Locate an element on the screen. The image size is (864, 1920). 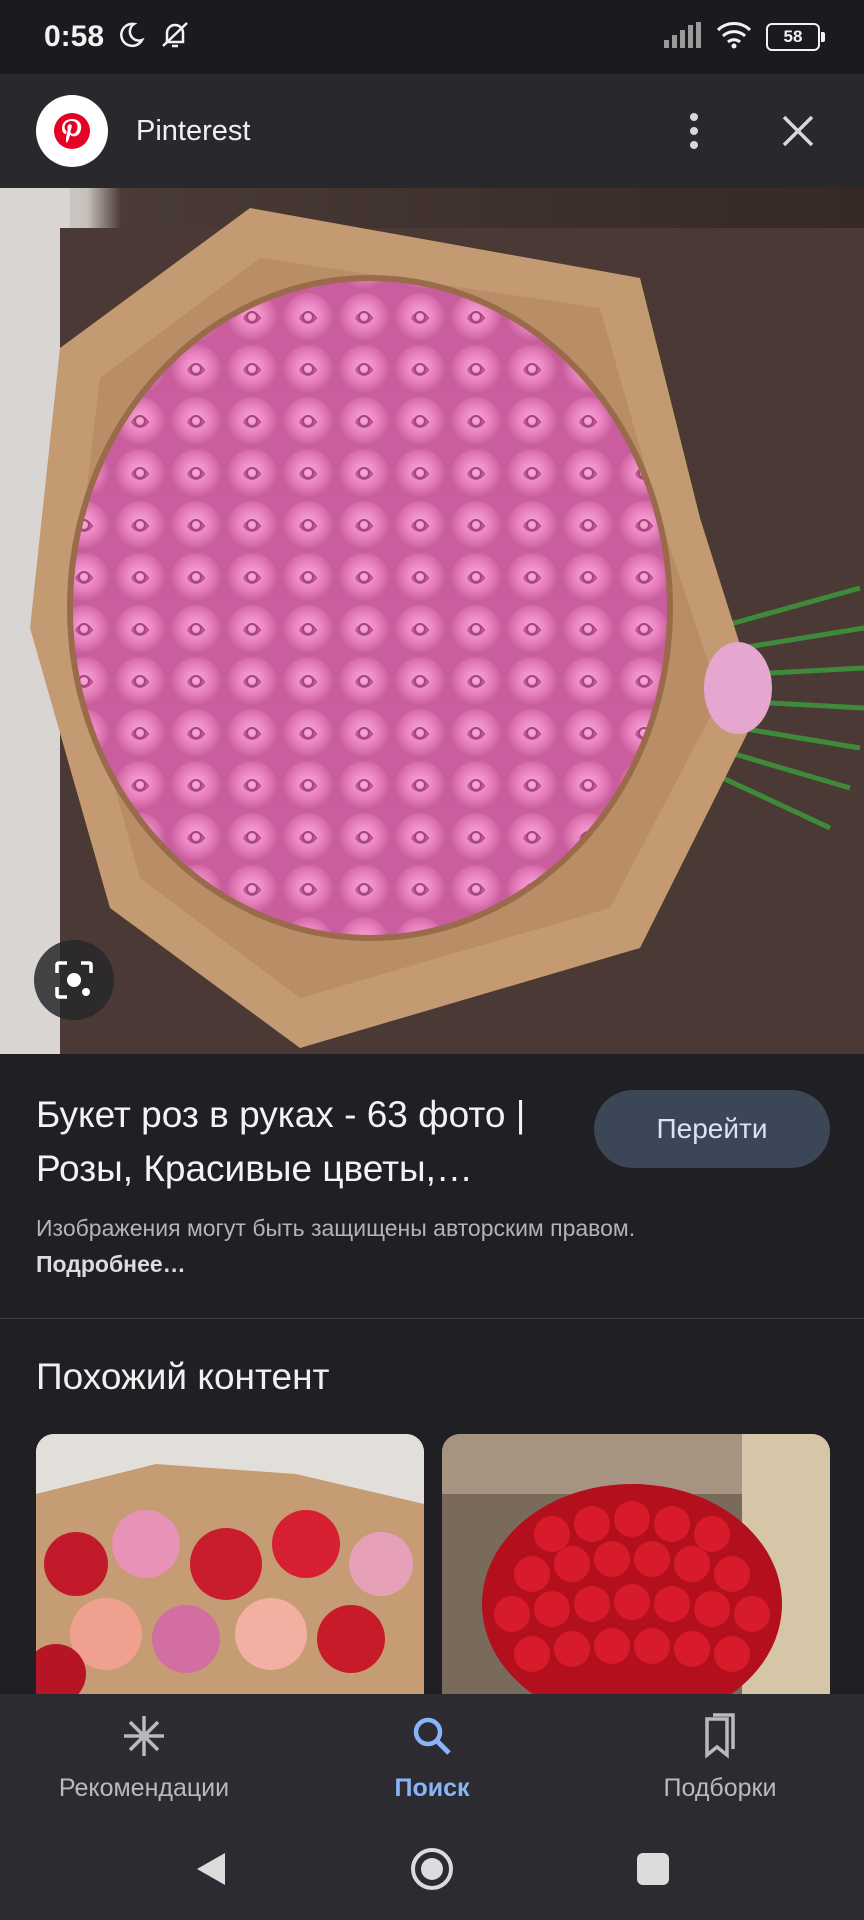
nav-recommendations: Рекомендации is located at coordinates (144, 1758).